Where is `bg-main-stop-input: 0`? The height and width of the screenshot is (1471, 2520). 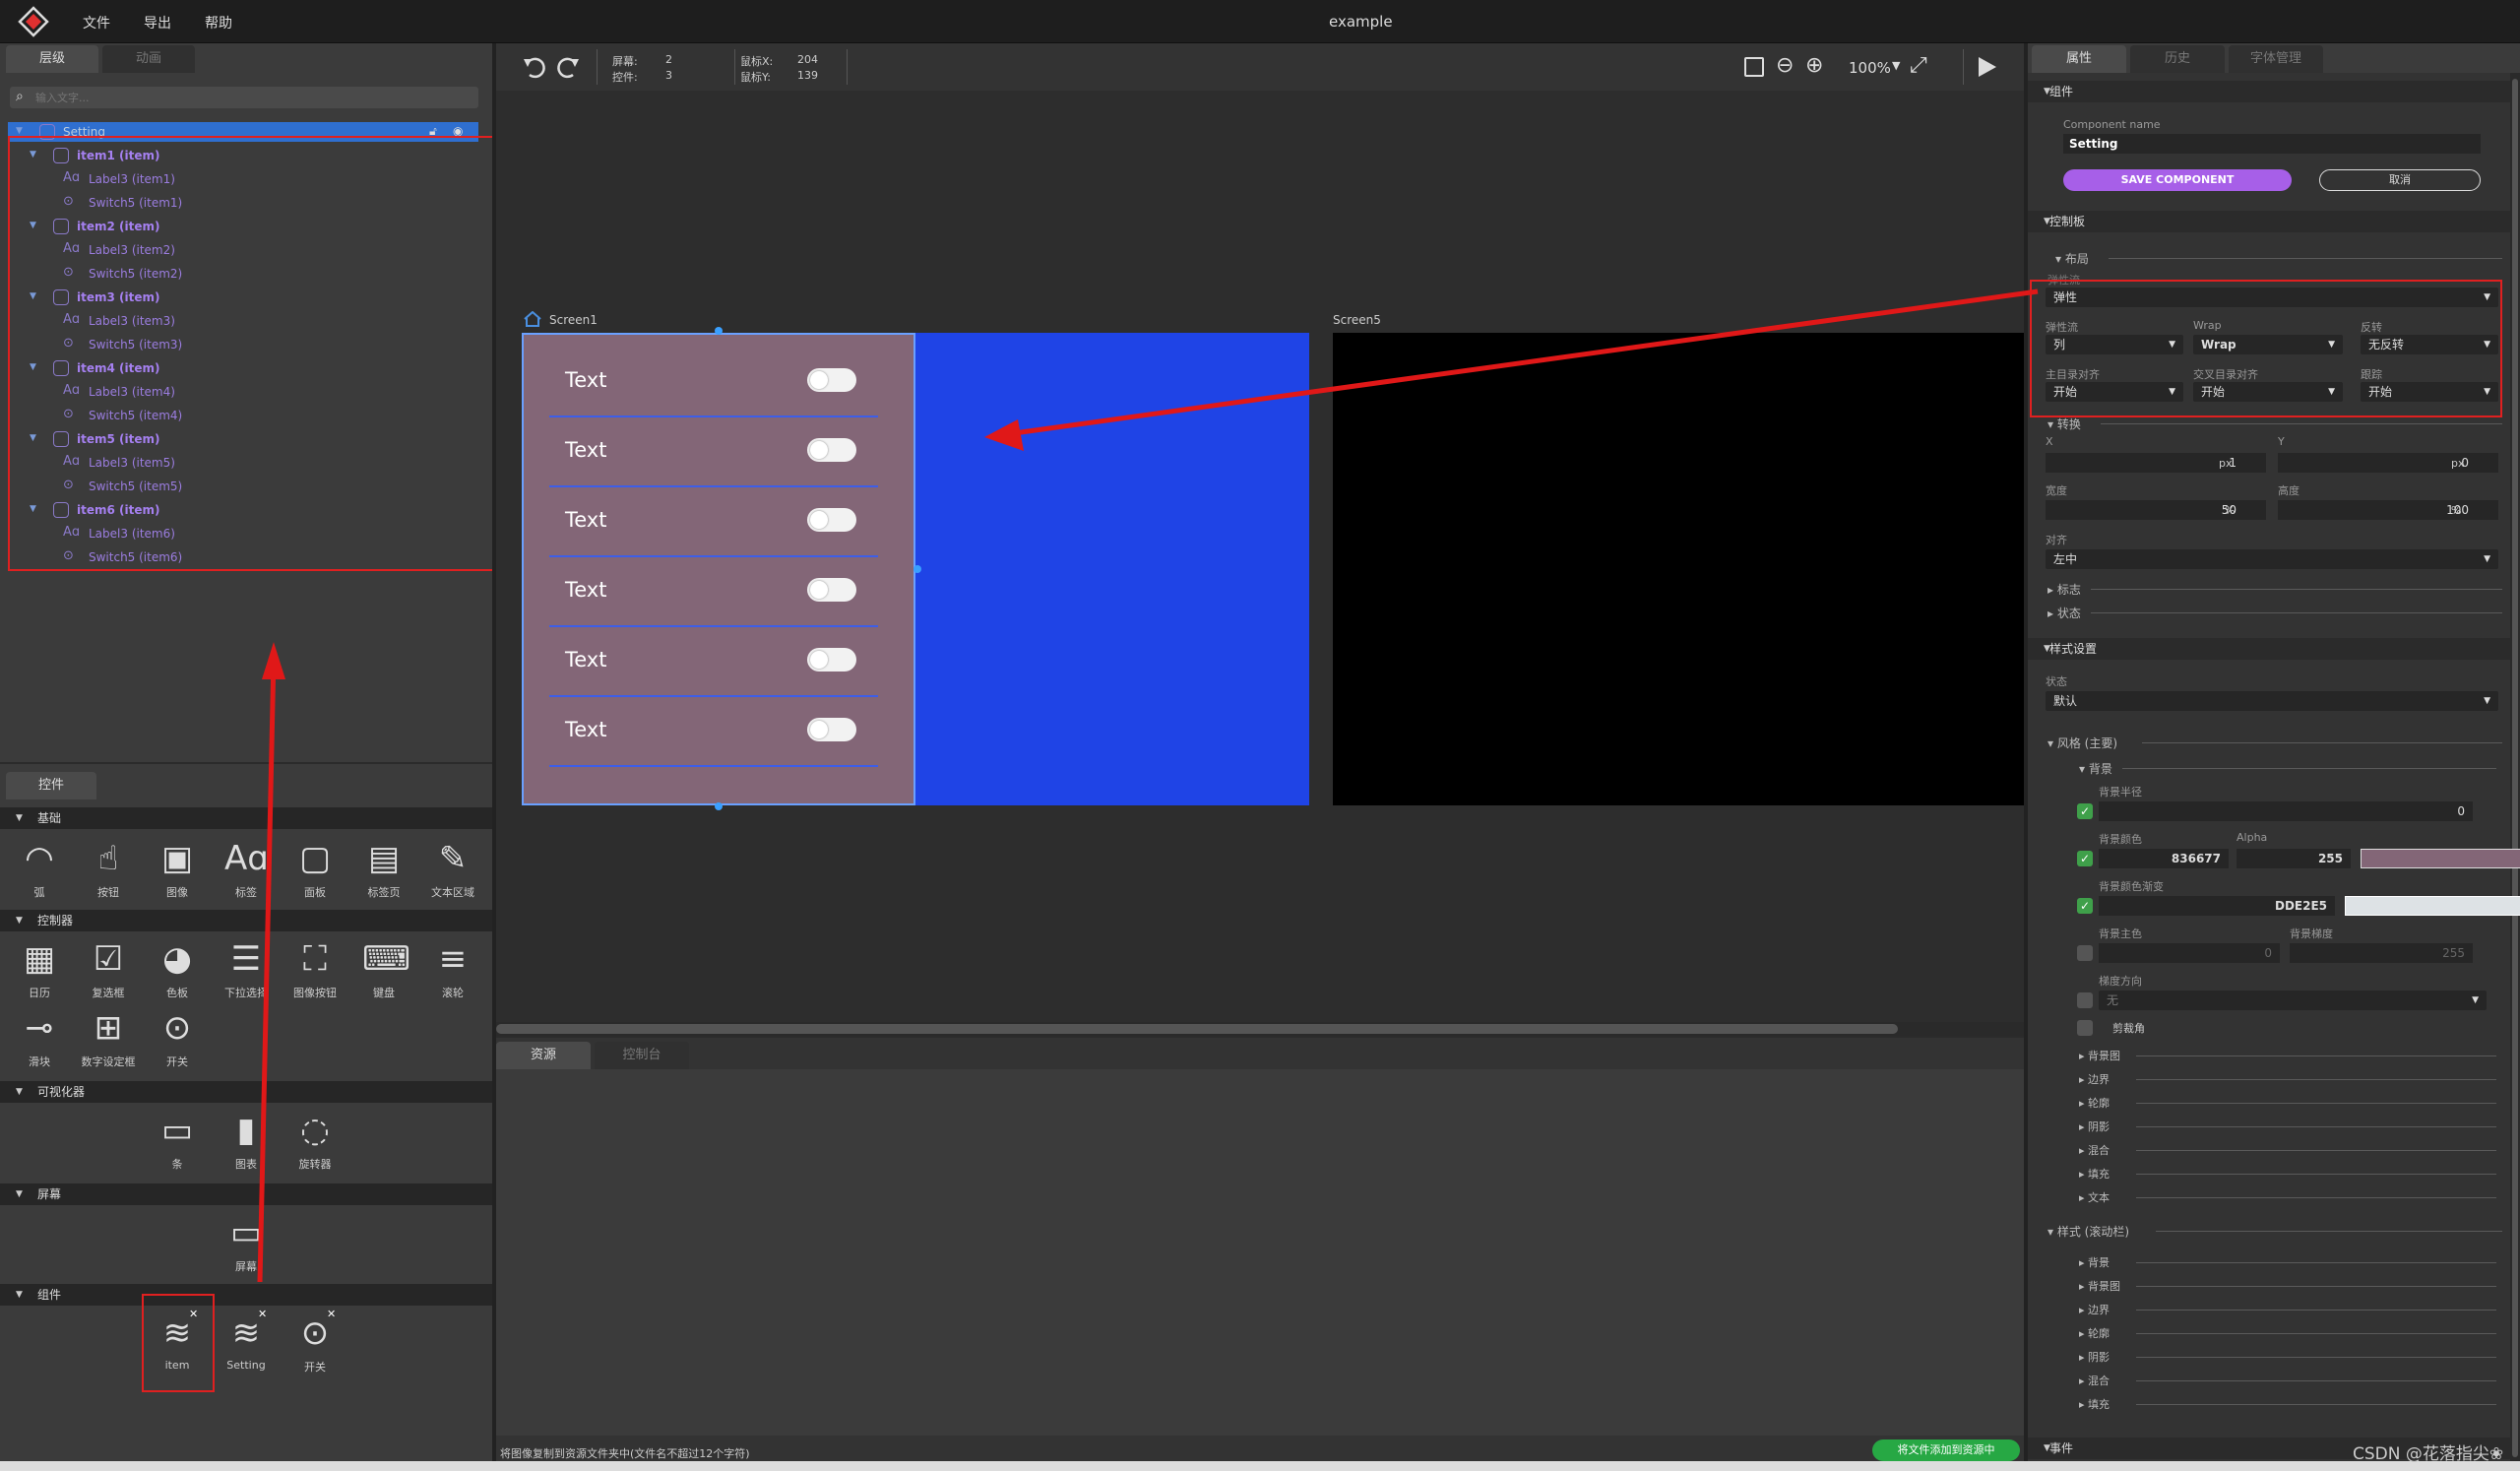
bg-main-stop-input: 0 is located at coordinates (2189, 953).